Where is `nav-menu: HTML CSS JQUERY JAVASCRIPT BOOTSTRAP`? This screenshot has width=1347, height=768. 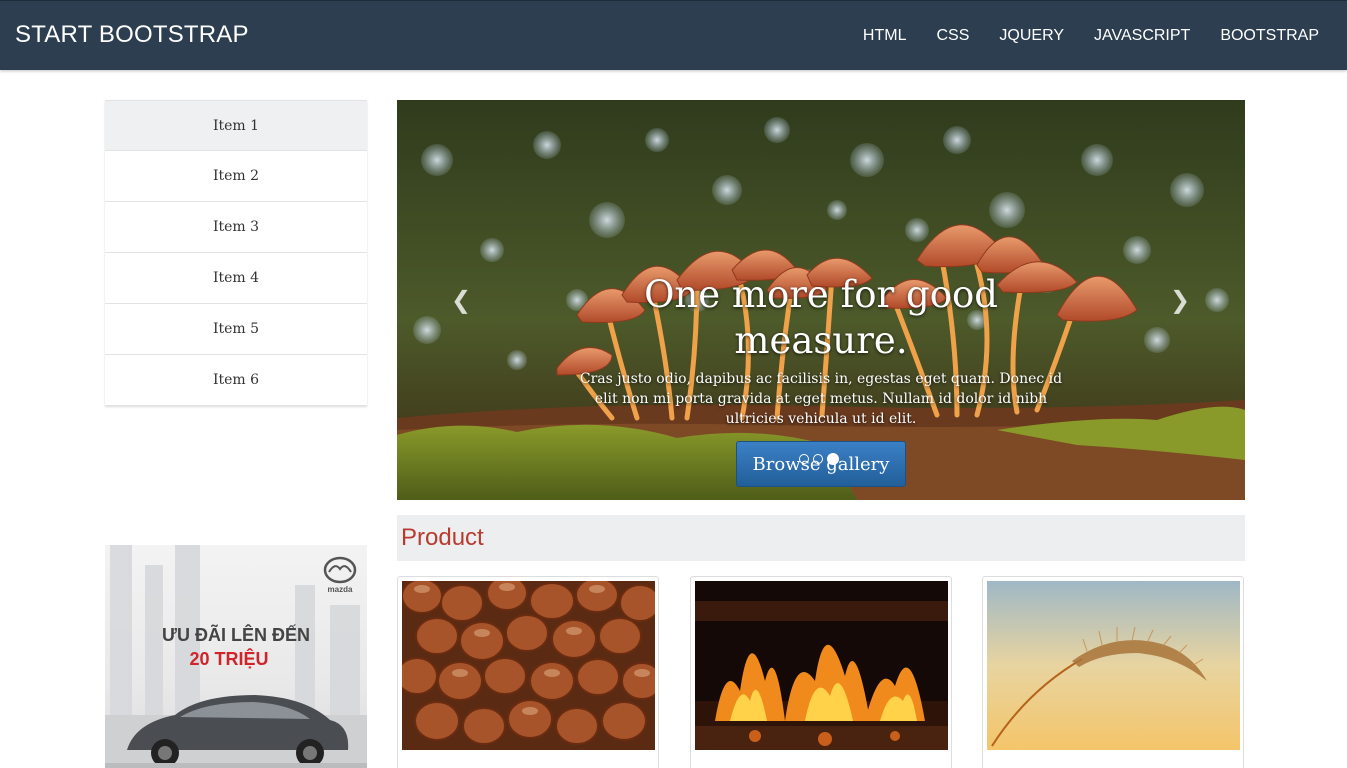
nav-menu: HTML CSS JQUERY JAVASCRIPT BOOTSTRAP is located at coordinates (1091, 36).